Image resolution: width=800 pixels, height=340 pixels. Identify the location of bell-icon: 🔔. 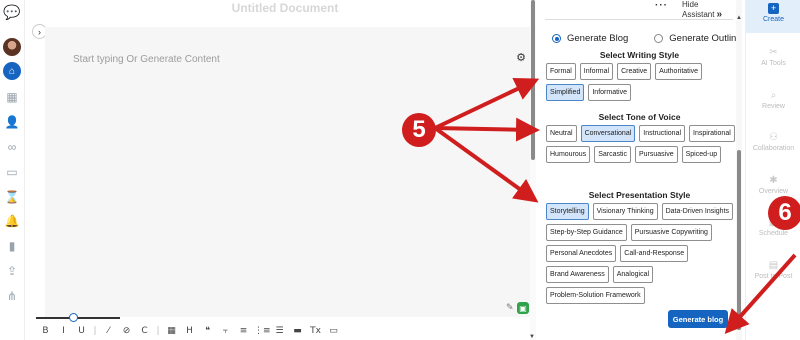
(12, 221).